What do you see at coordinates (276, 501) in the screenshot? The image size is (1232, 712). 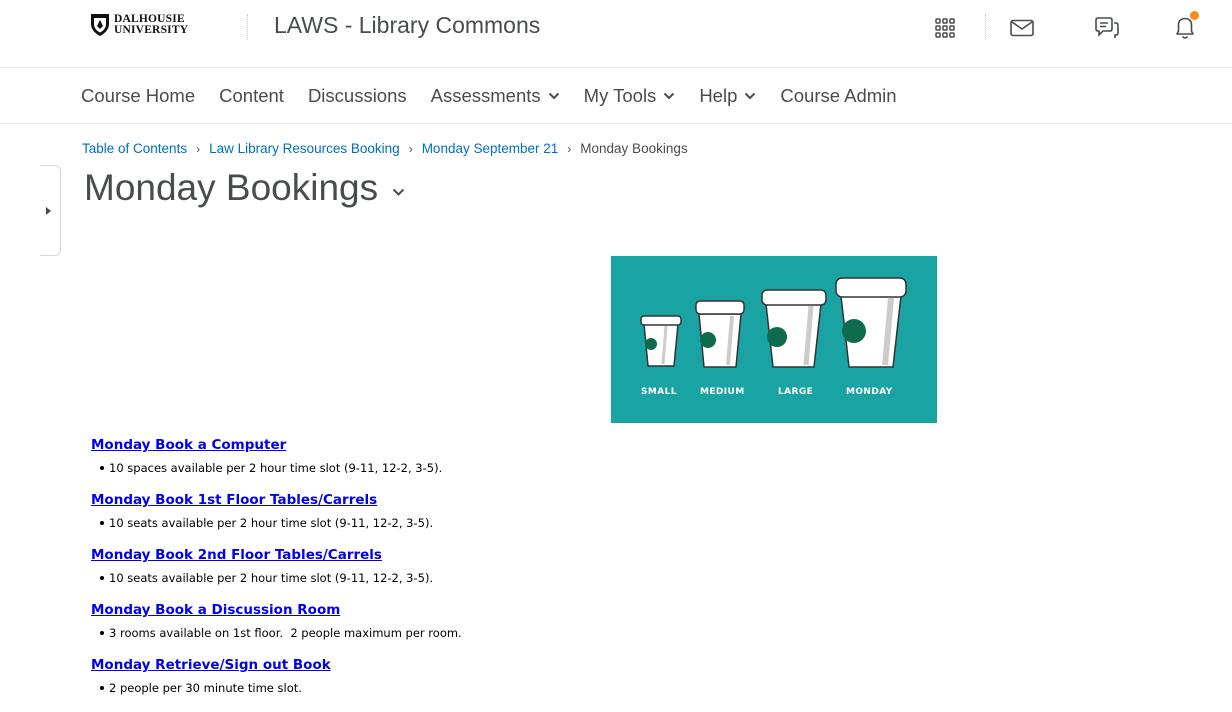 I see `booking-link-1st-floor: Monday Book 1st Floor Tables/Carrels` at bounding box center [276, 501].